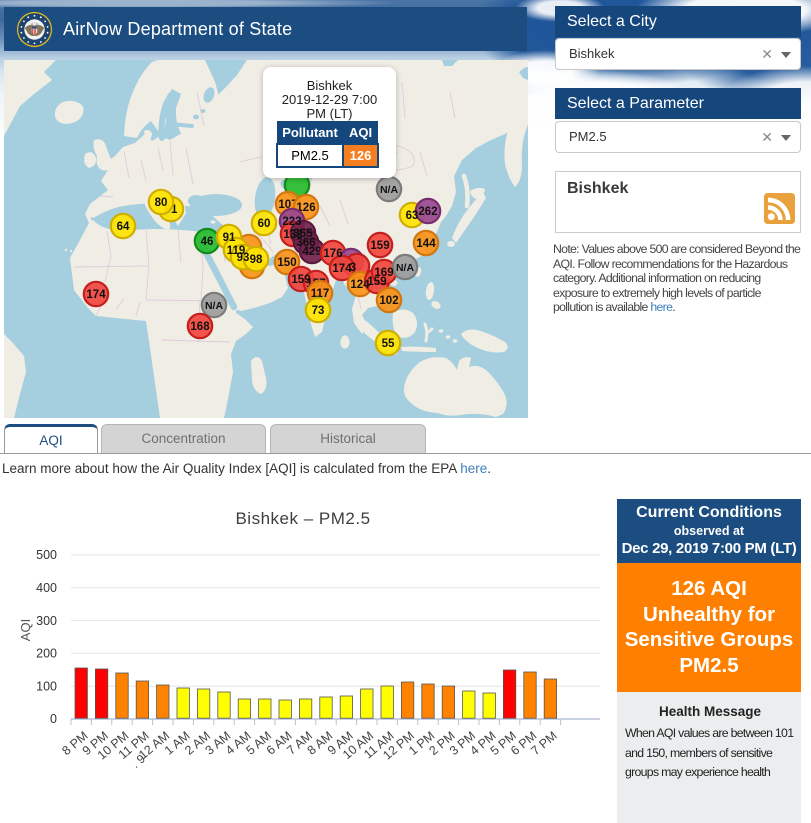  I want to click on svg-text: 55, so click(388, 344).